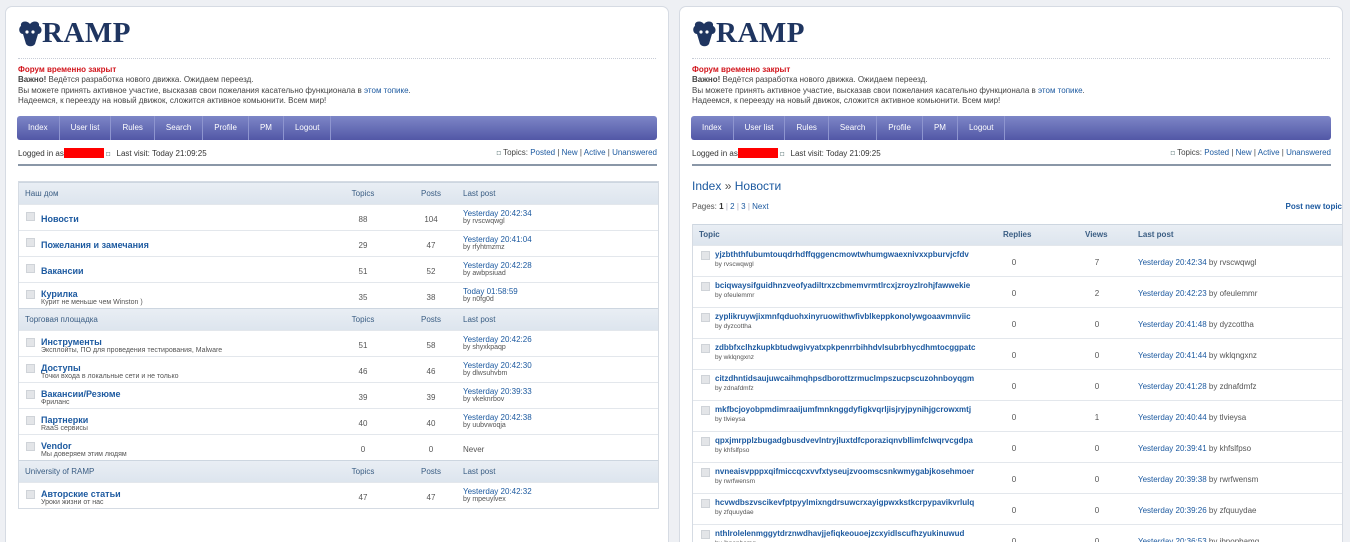  What do you see at coordinates (64, 420) in the screenshot?
I see `forum-name: Партнерки` at bounding box center [64, 420].